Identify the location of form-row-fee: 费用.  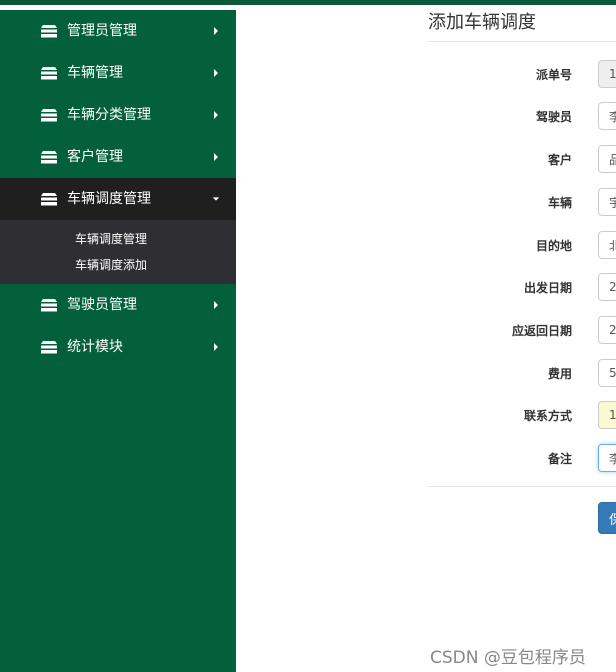
(522, 374).